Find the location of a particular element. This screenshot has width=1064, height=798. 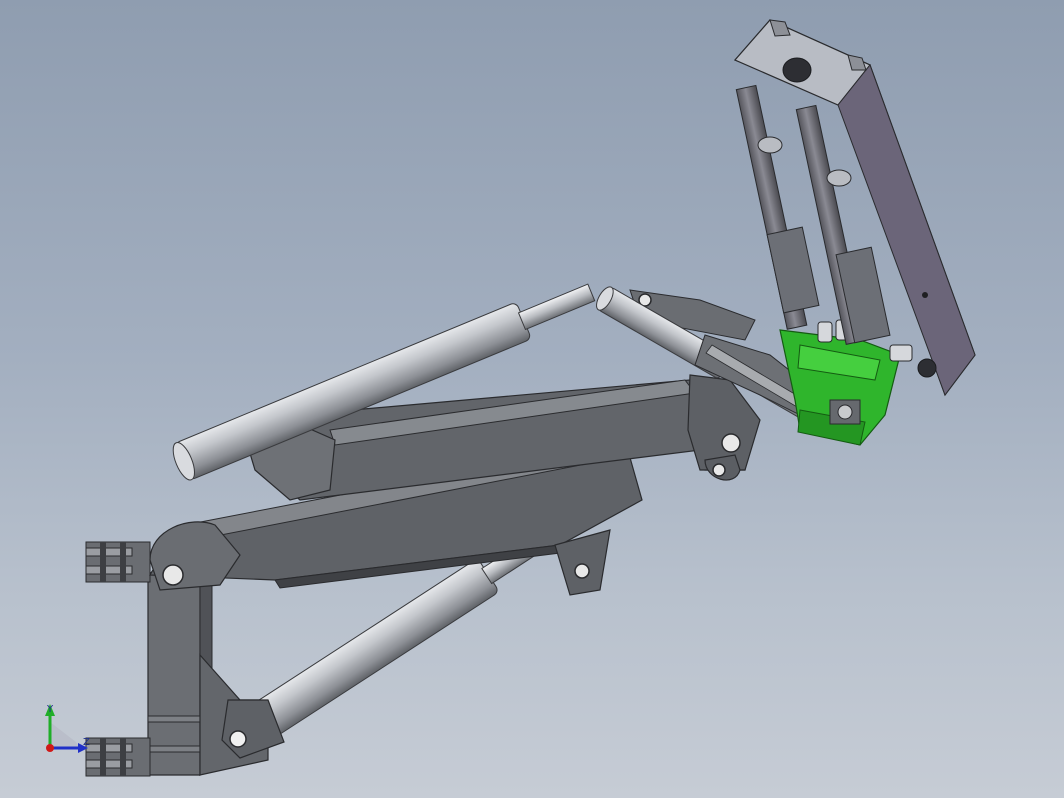

triad-y-label: Y is located at coordinates (50, 709).